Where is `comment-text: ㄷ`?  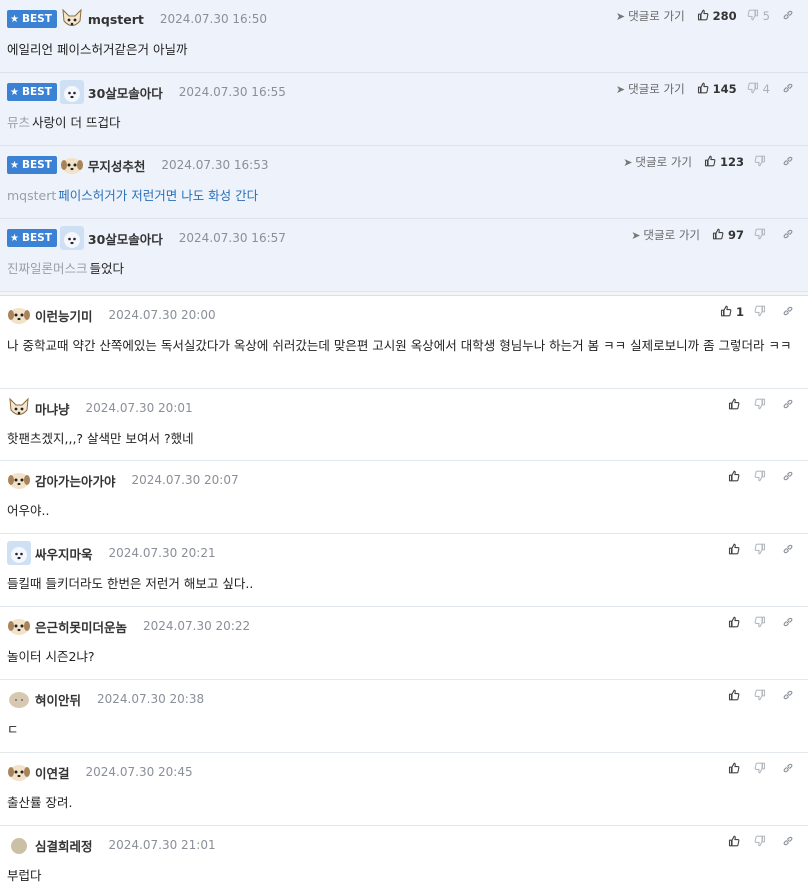
comment-text: ㄷ is located at coordinates (13, 729).